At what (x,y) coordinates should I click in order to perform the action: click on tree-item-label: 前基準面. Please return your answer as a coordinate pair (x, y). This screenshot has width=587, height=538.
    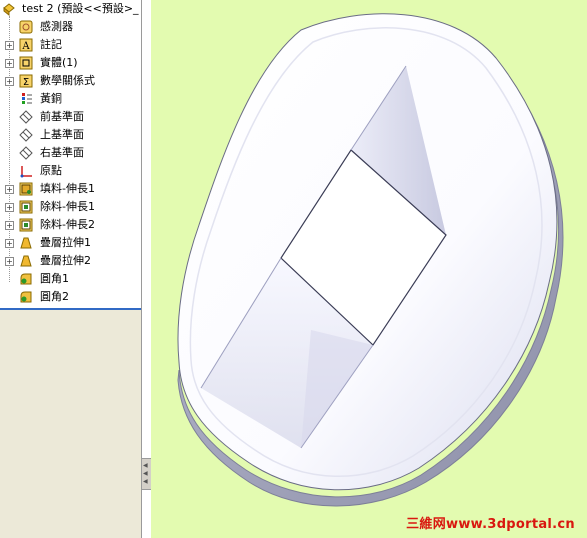
    Looking at the image, I should click on (62, 116).